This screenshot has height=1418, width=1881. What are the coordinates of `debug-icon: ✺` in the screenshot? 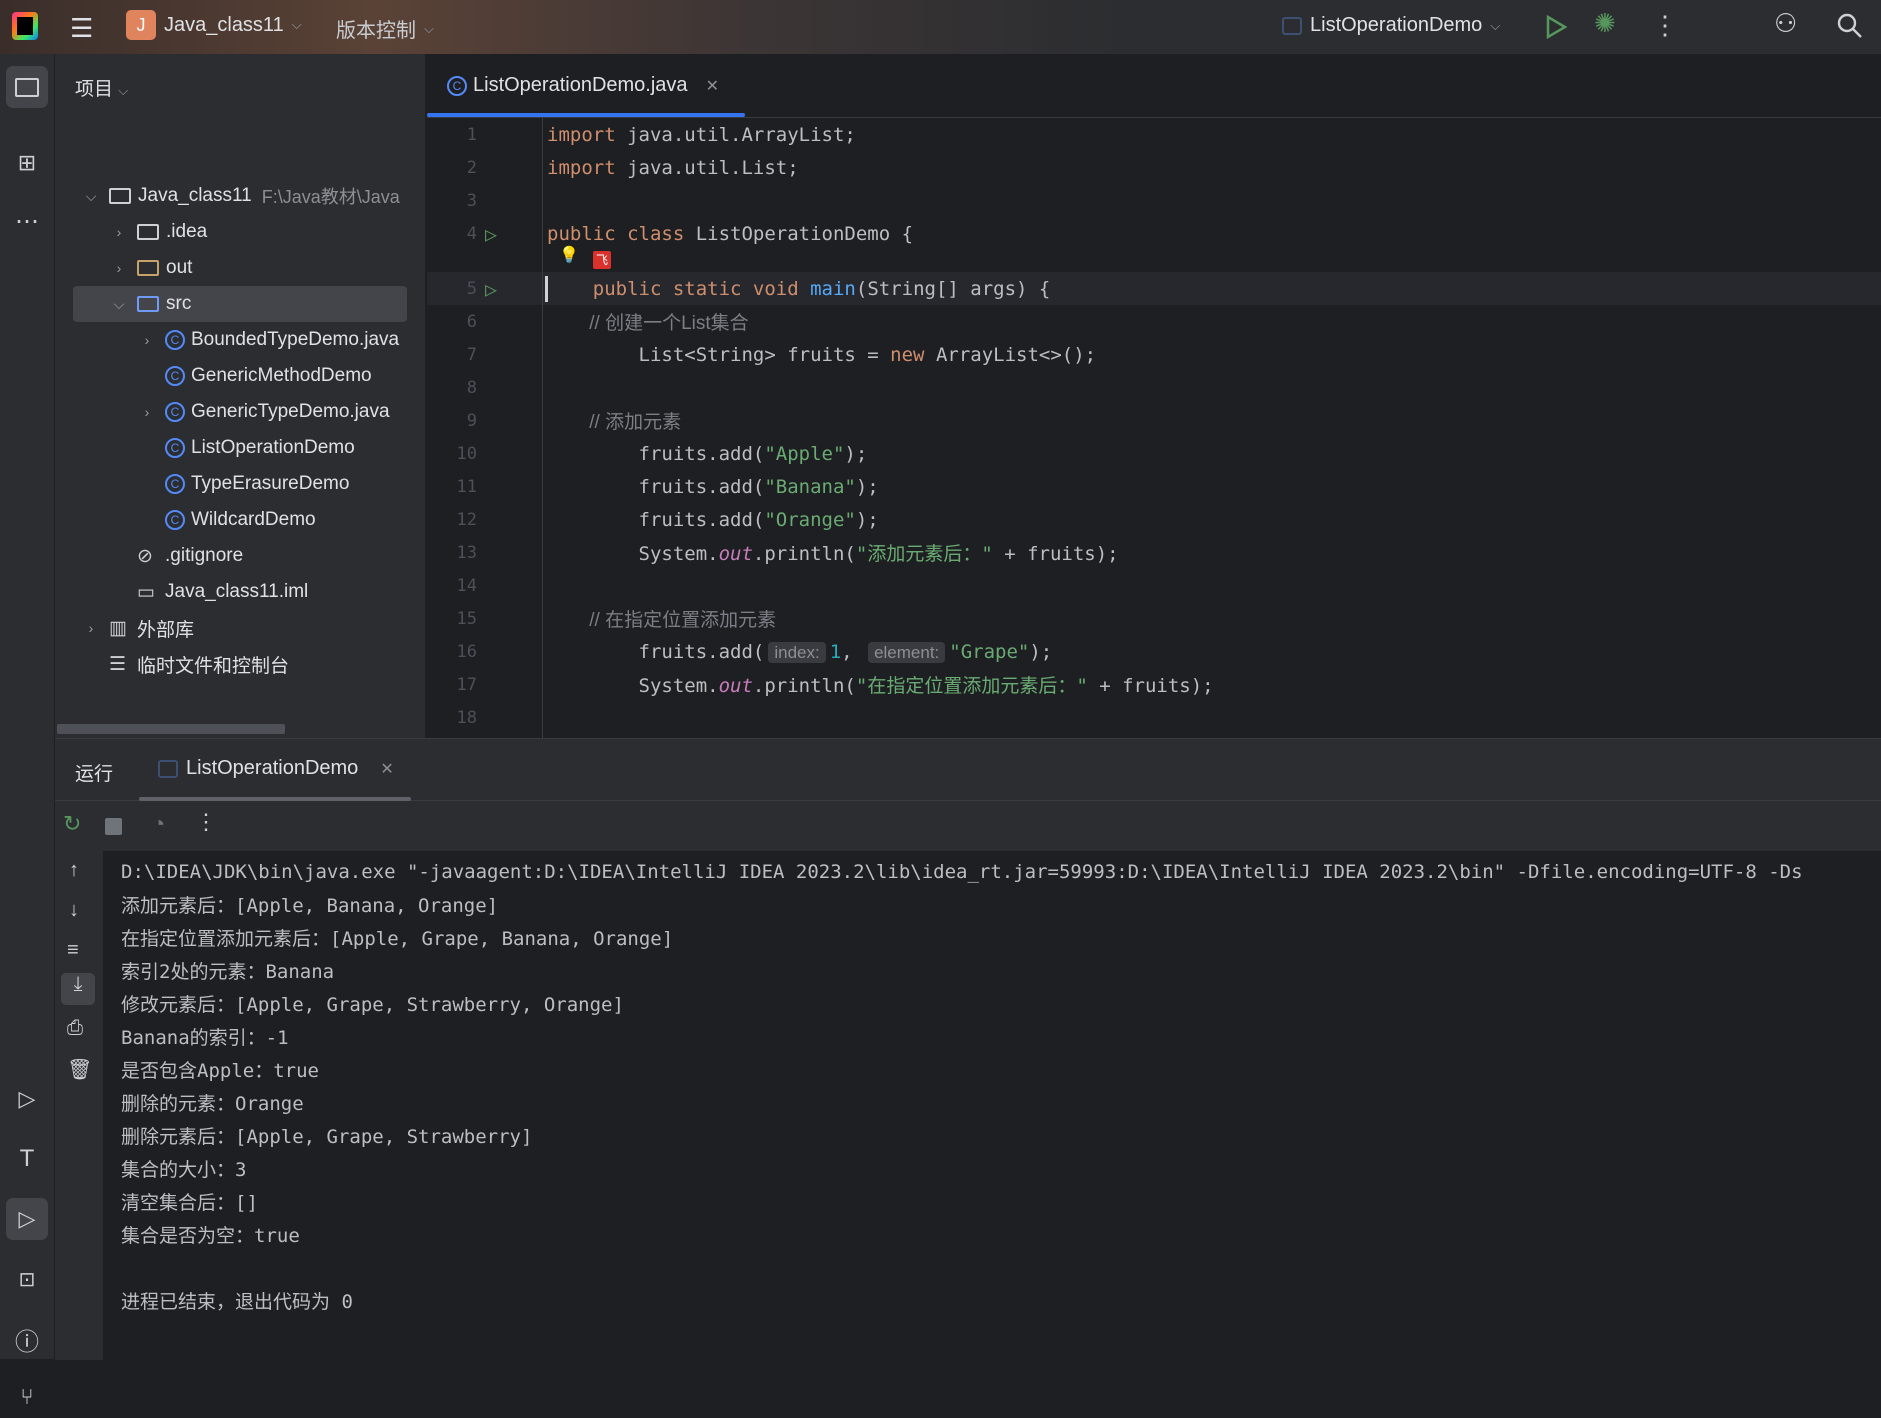 It's located at (1605, 23).